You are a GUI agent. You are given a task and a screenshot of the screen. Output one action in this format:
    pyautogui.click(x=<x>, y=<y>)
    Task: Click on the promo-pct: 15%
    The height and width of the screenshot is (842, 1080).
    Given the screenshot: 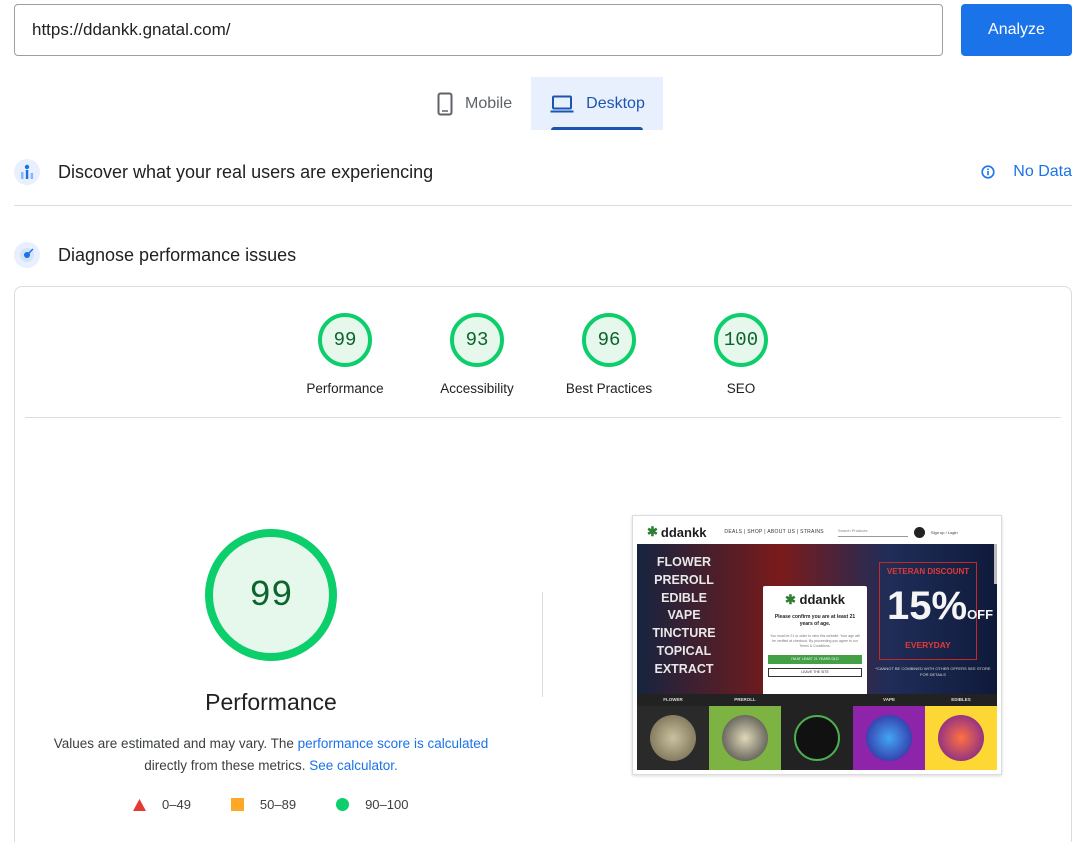 What is the action you would take?
    pyautogui.click(x=927, y=606)
    